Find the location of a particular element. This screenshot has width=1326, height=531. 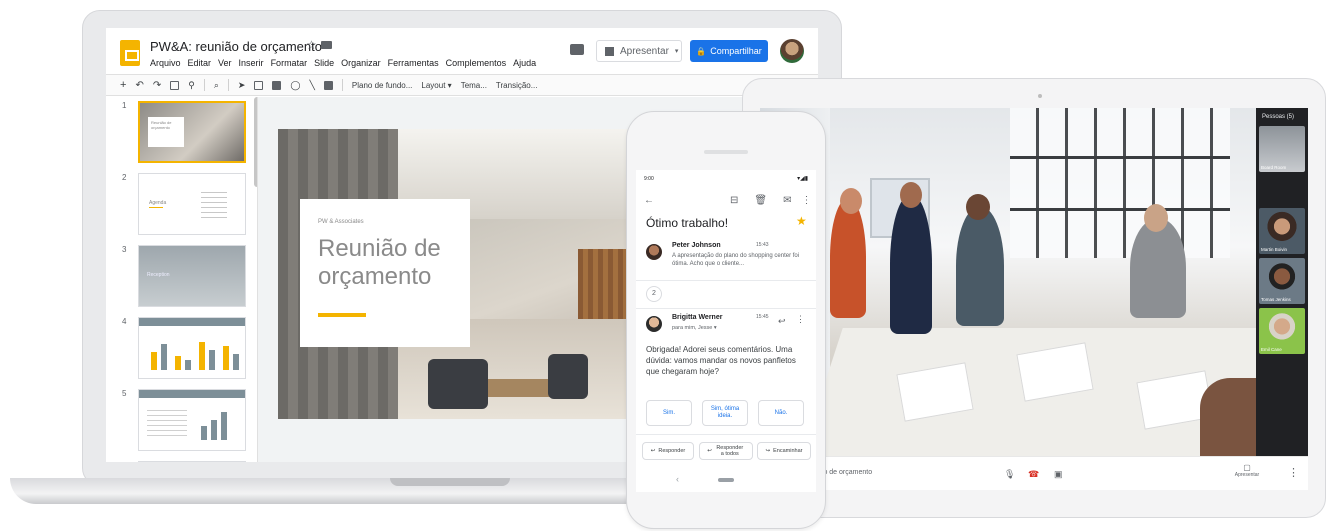

android-nav-bar: ‹ is located at coordinates (726, 480).